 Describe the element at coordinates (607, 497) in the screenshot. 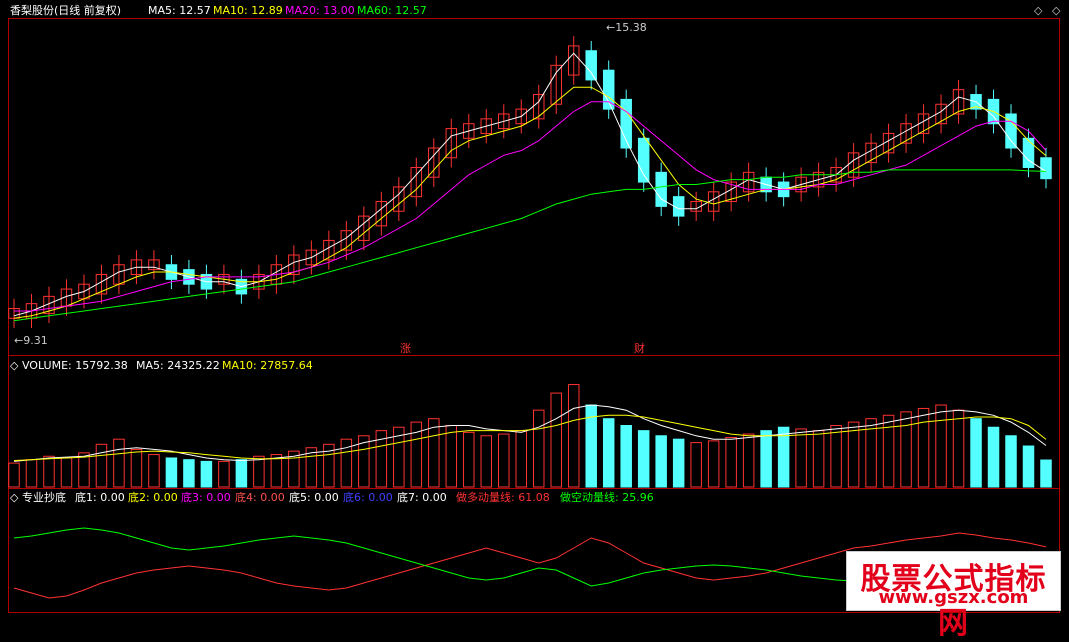

I see `short-momentum-readout: 做空动量线: 25.96` at that location.